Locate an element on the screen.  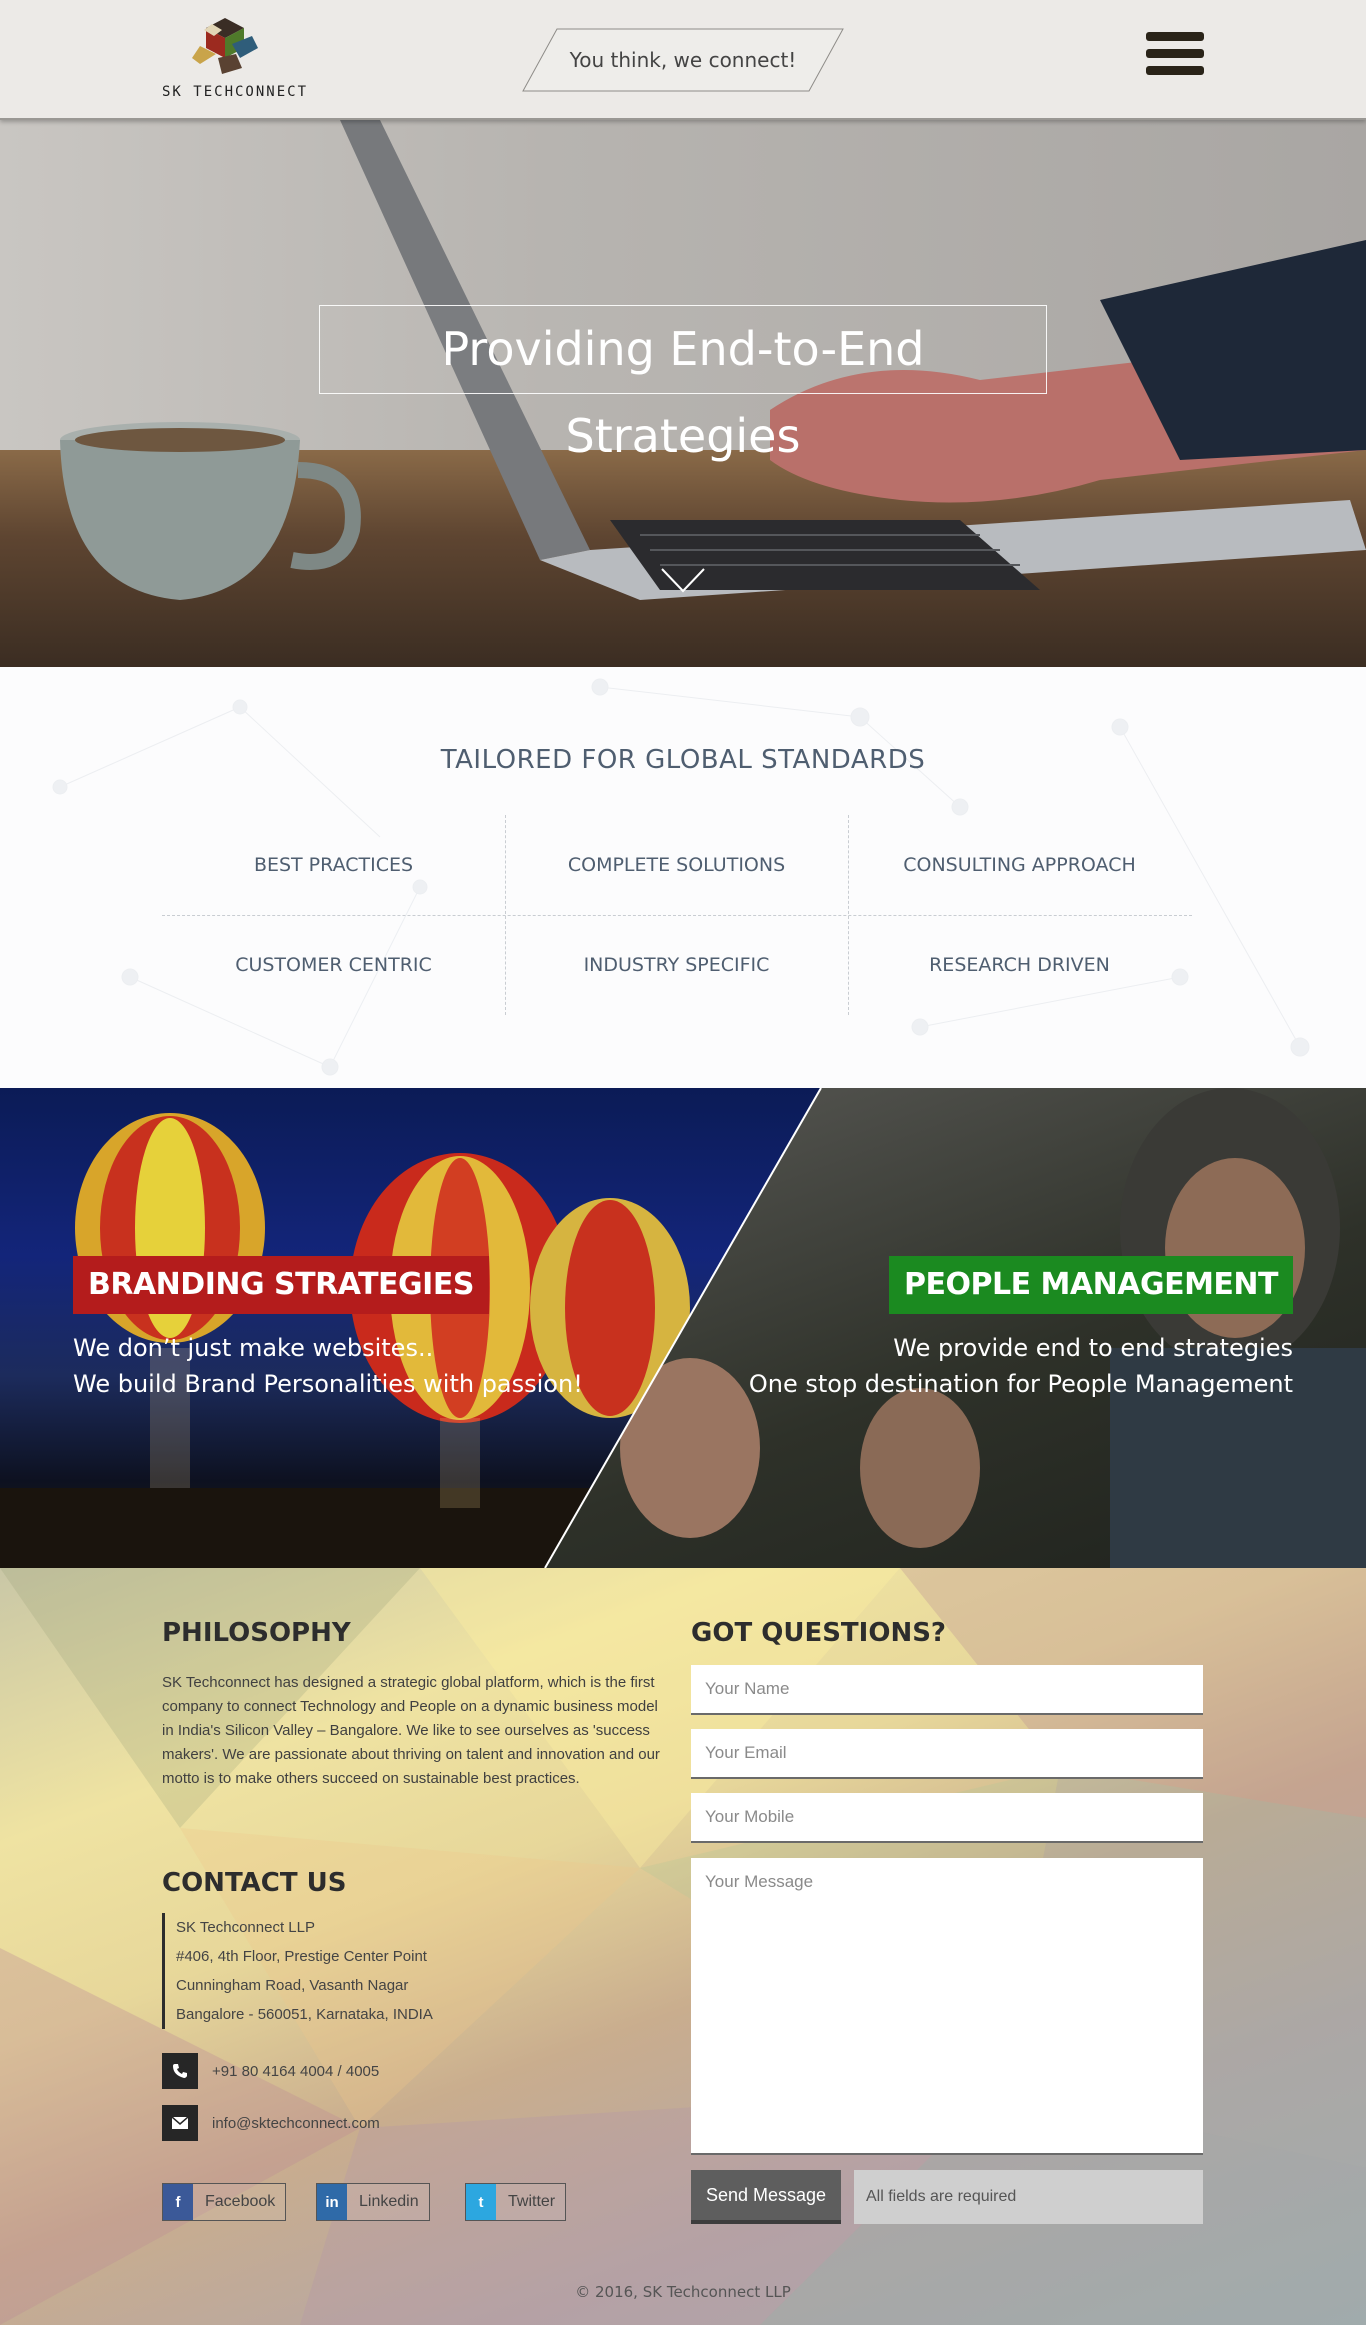
diagonal-divider is located at coordinates (683, 1328).